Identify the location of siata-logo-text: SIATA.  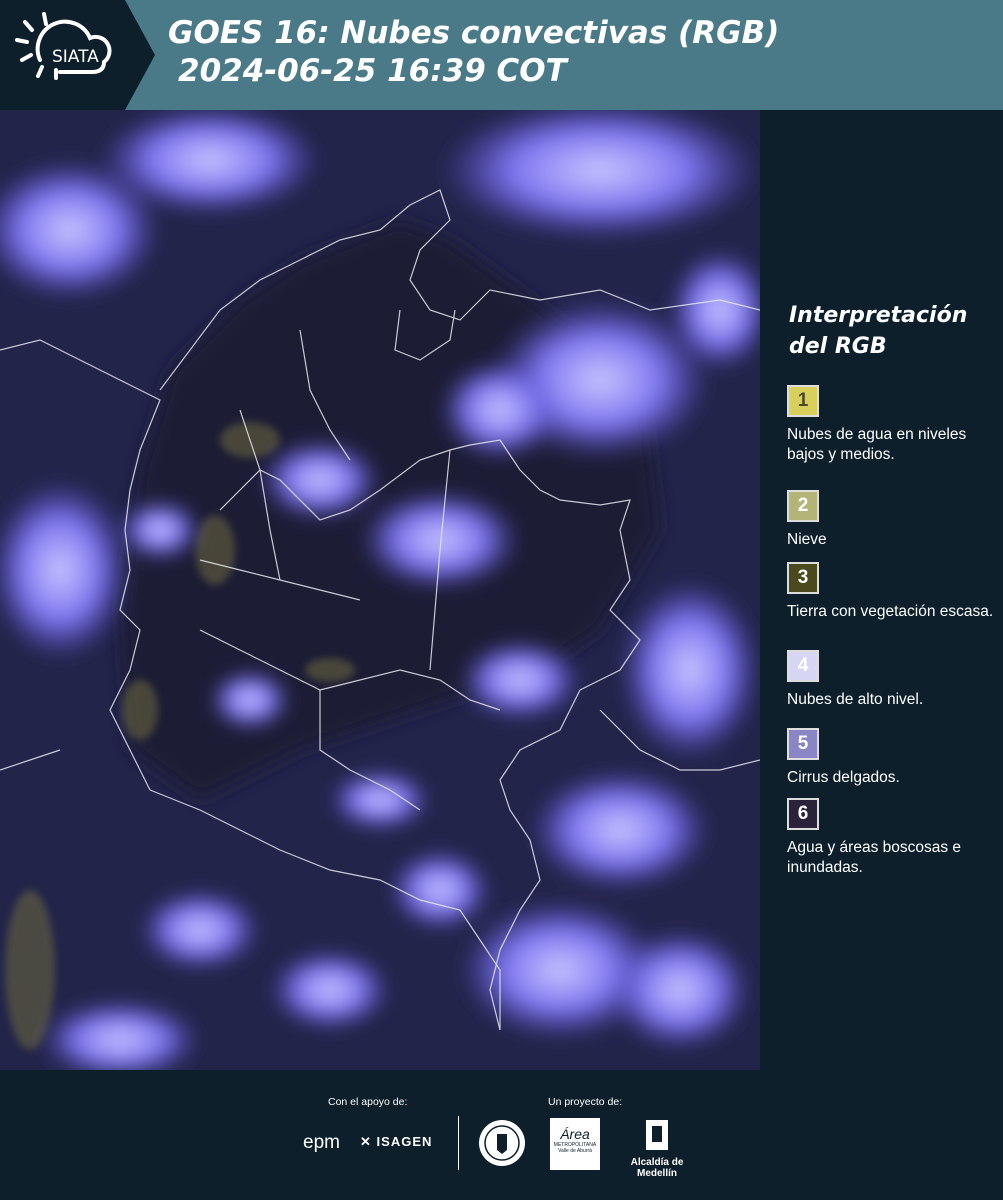
(75, 57).